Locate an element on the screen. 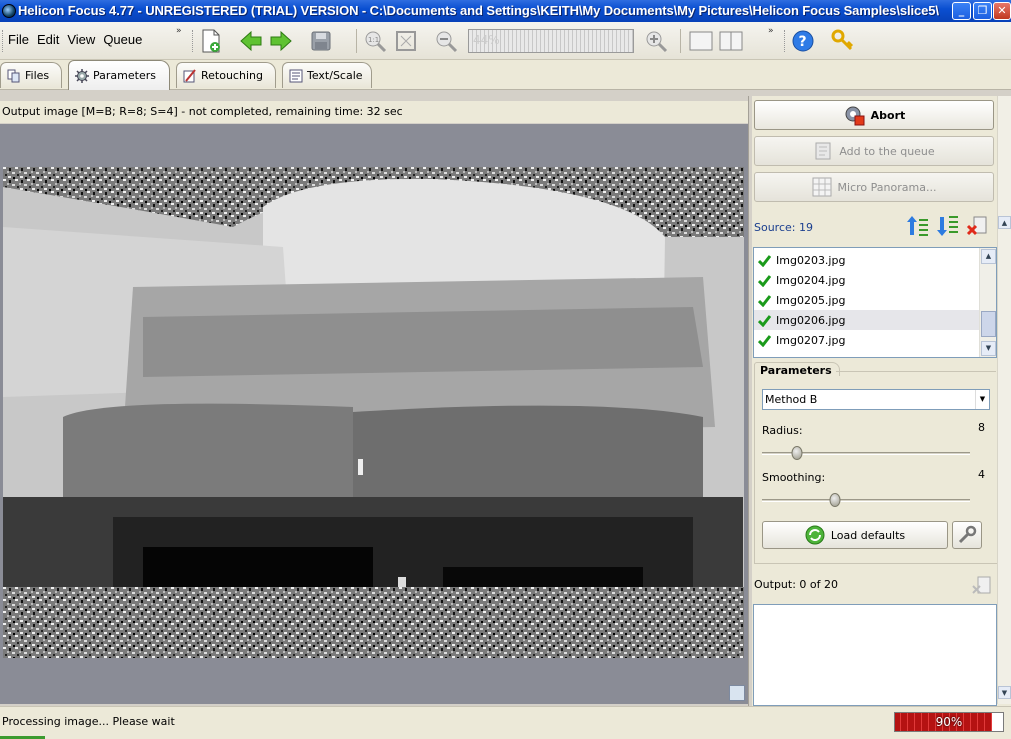 The width and height of the screenshot is (1011, 739). parameters-rule is located at coordinates (916, 371).